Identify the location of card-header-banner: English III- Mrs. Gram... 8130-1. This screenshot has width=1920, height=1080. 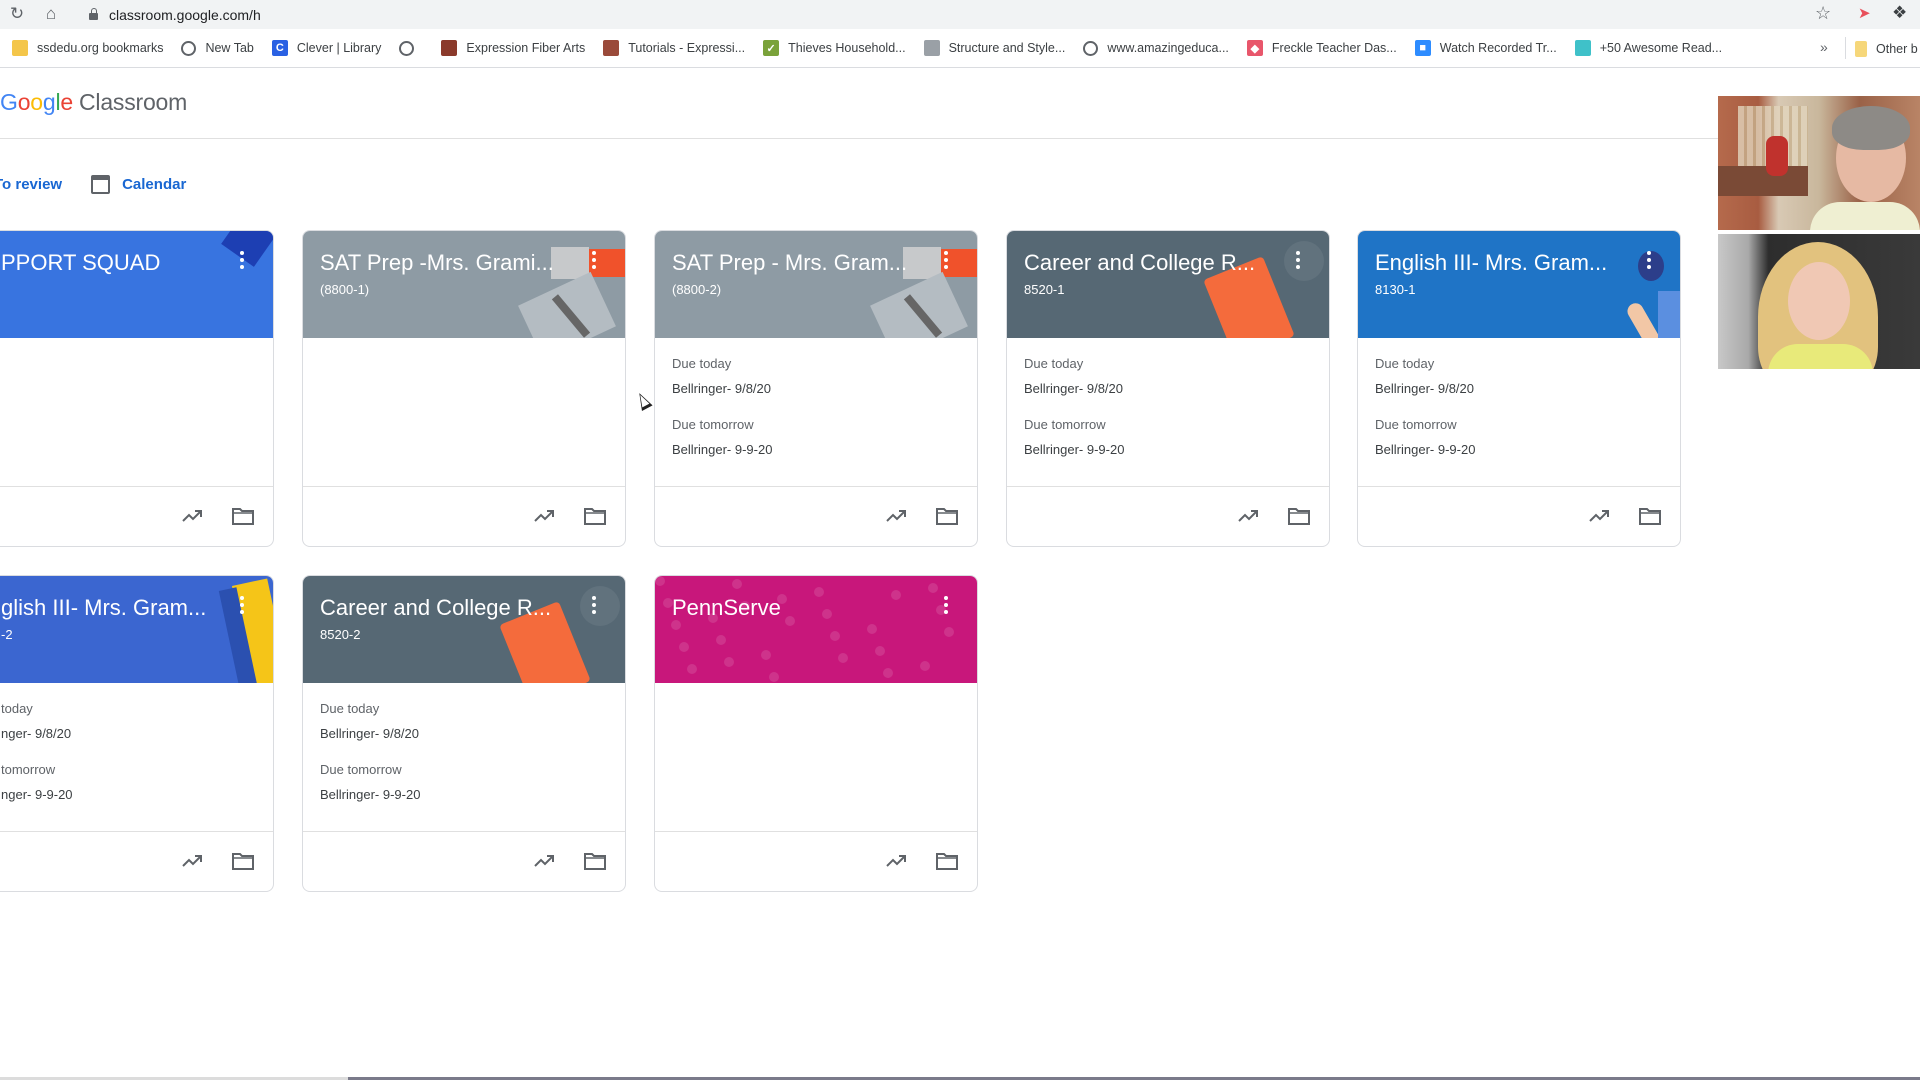
(1519, 284).